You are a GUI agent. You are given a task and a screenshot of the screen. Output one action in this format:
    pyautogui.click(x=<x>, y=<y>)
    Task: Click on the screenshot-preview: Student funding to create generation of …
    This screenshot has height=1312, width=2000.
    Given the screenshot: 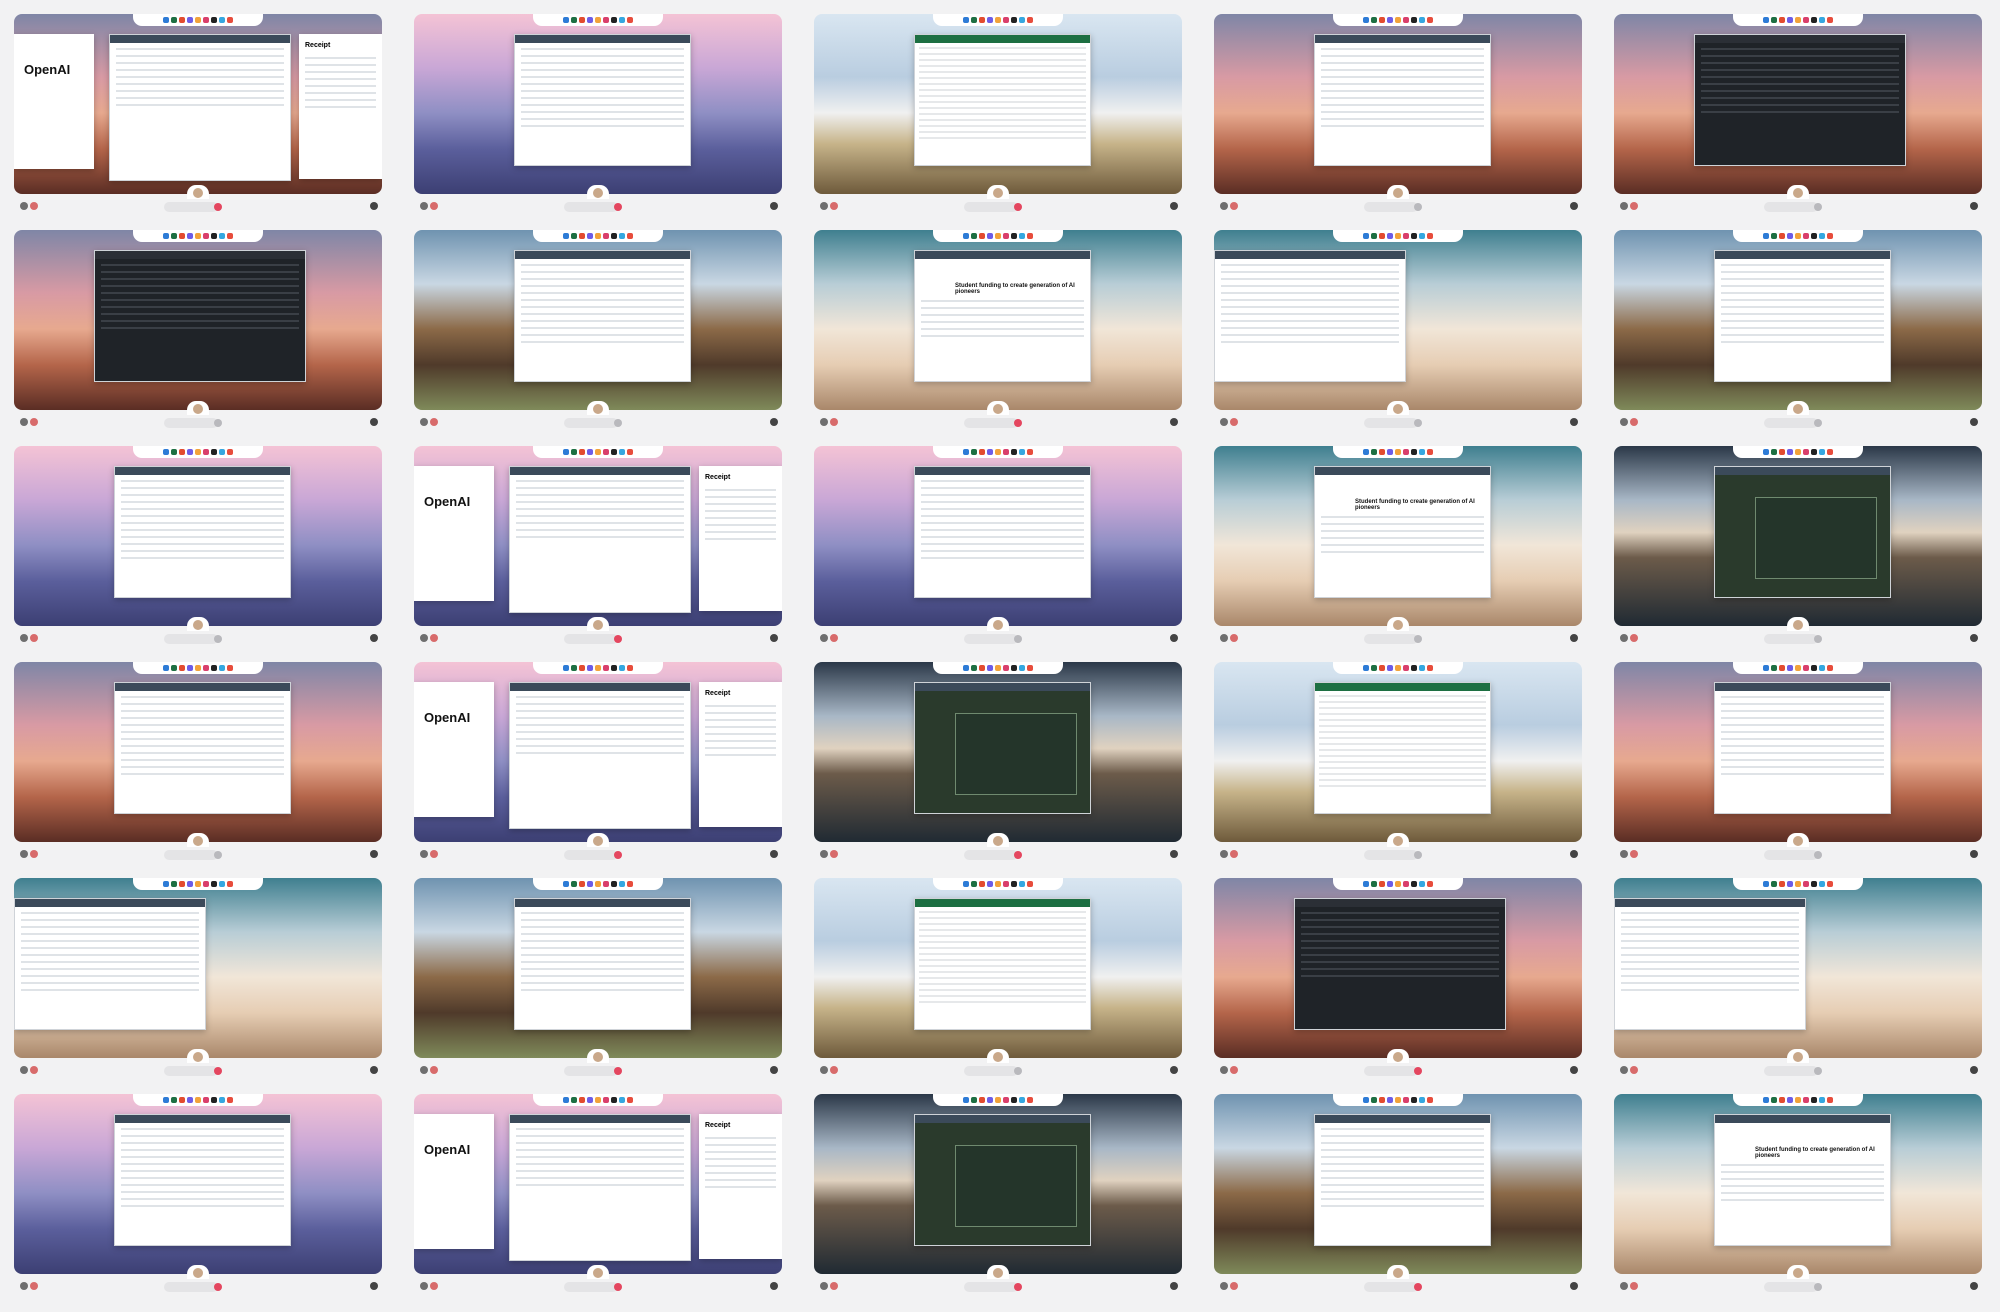 What is the action you would take?
    pyautogui.click(x=1798, y=1184)
    